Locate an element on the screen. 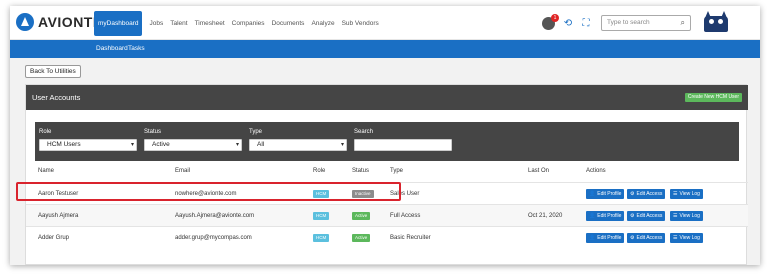 The image size is (767, 276). type-select: All ▾ is located at coordinates (298, 145).